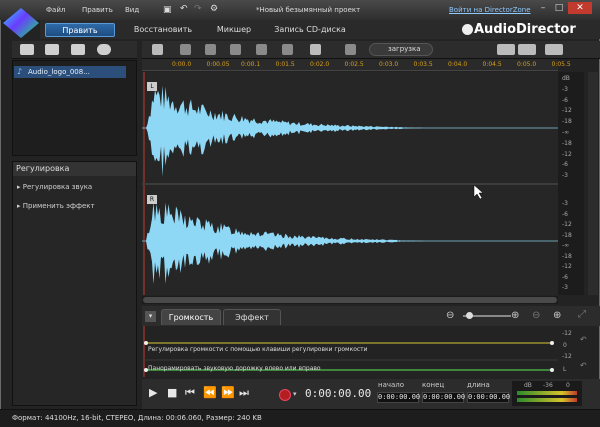 Image resolution: width=600 pixels, height=427 pixels. What do you see at coordinates (295, 394) in the screenshot?
I see `record-options-icon: ▾` at bounding box center [295, 394].